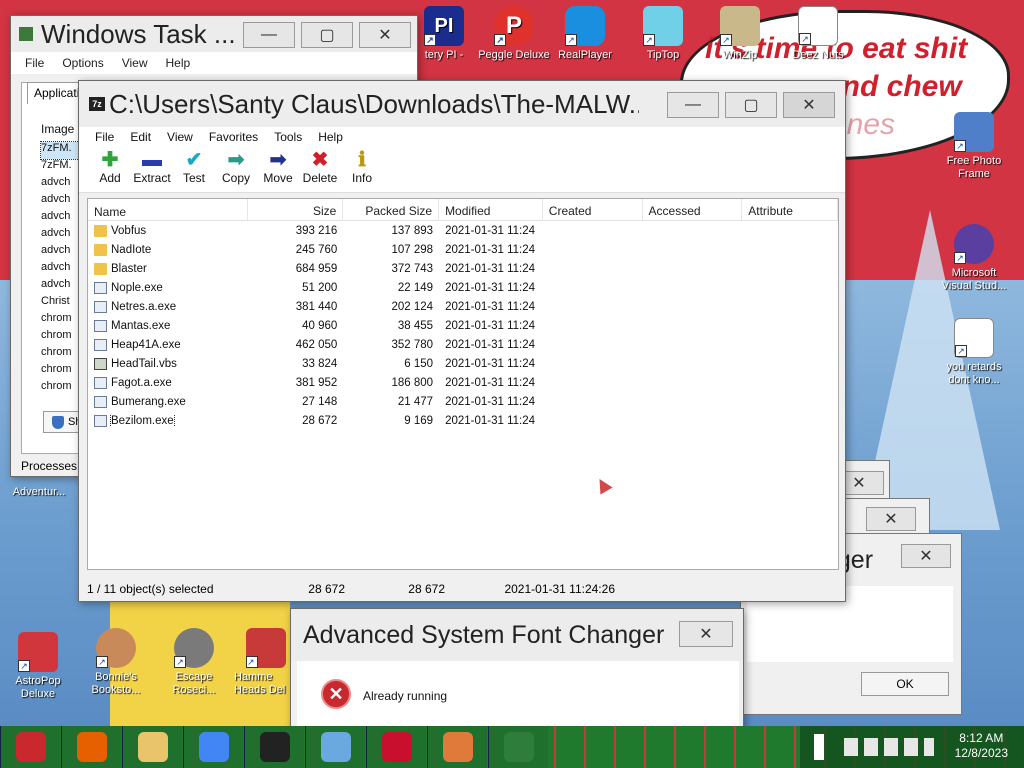  Describe the element at coordinates (463, 287) in the screenshot. I see `table-row: Nople.exe 51 200 22 149 2021-01-31 11:24` at that location.